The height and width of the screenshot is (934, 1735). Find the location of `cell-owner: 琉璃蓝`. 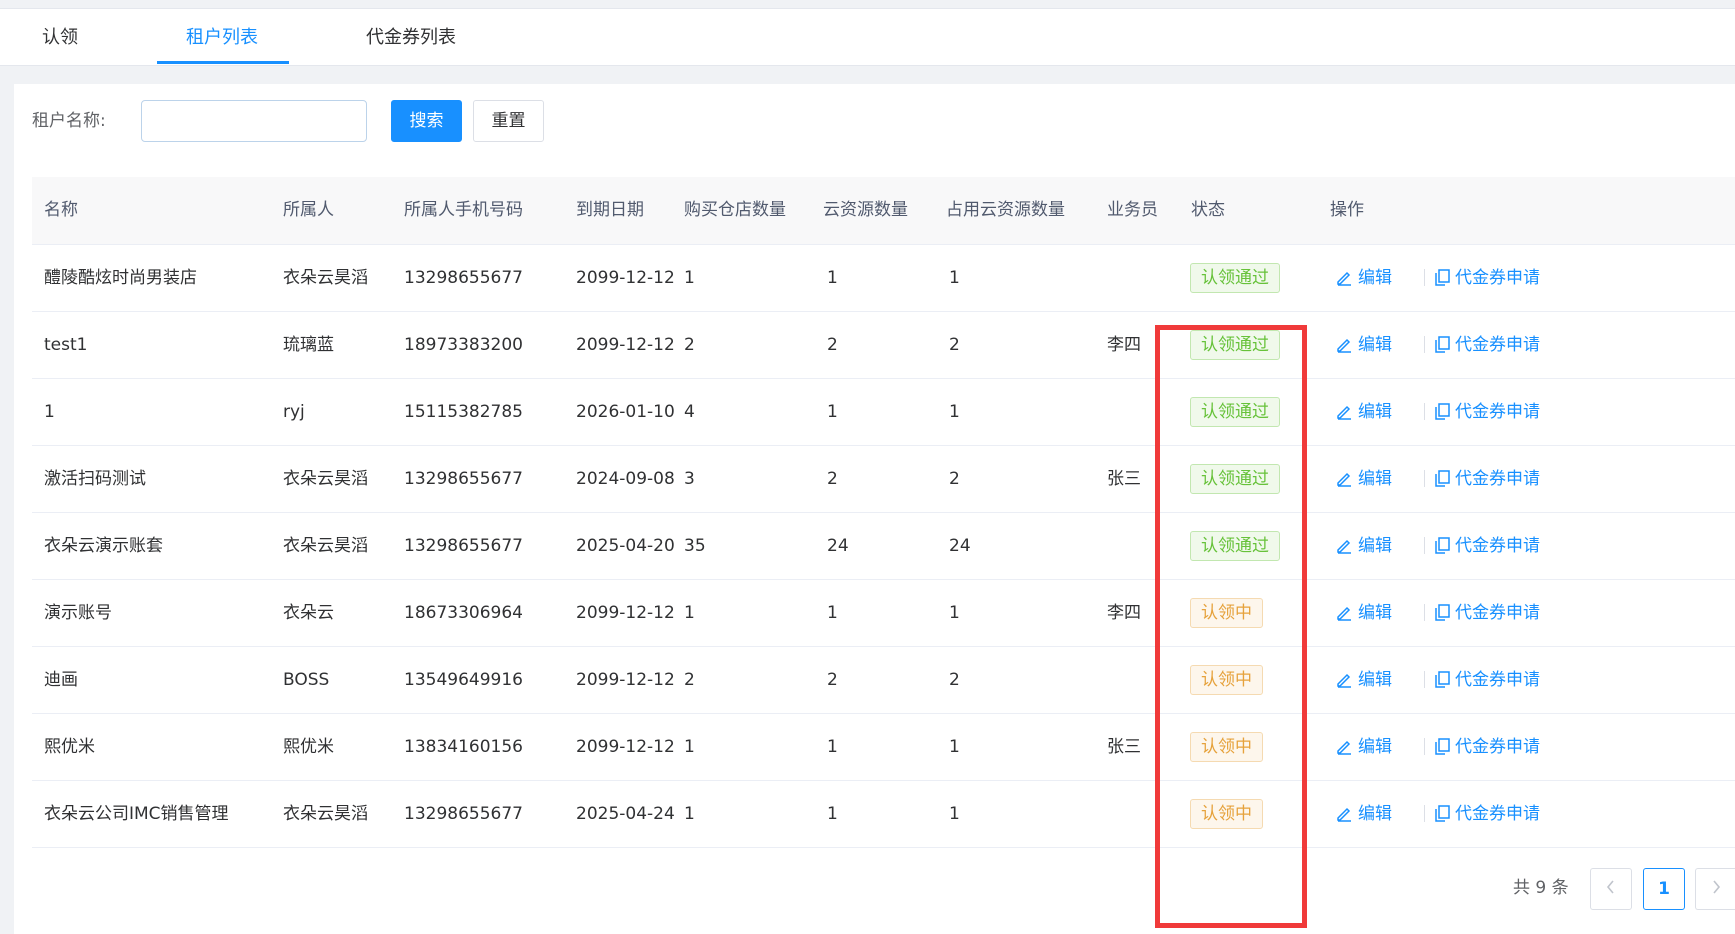

cell-owner: 琉璃蓝 is located at coordinates (308, 345).